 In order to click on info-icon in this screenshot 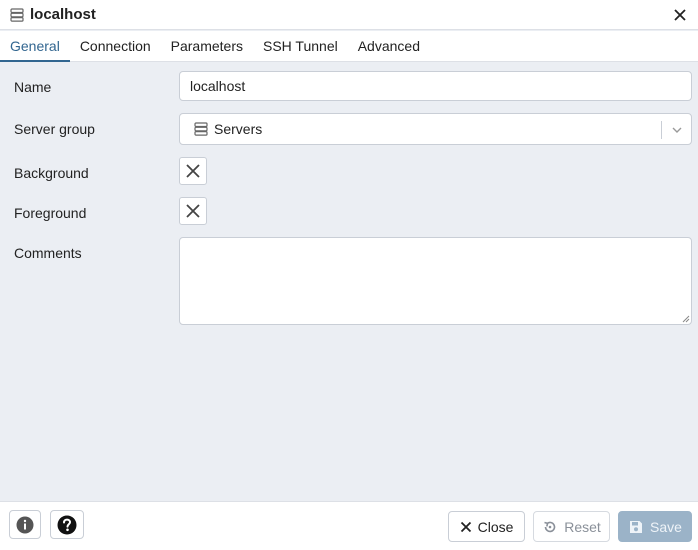, I will do `click(25, 524)`.